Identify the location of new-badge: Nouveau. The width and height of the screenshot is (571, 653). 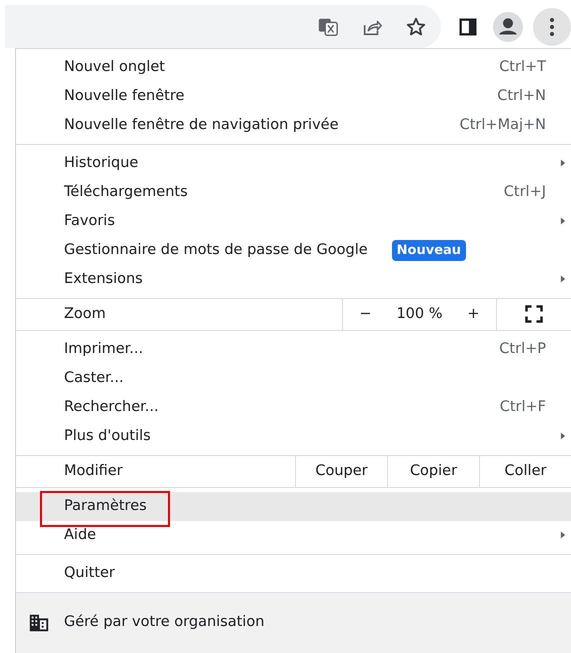
(429, 251).